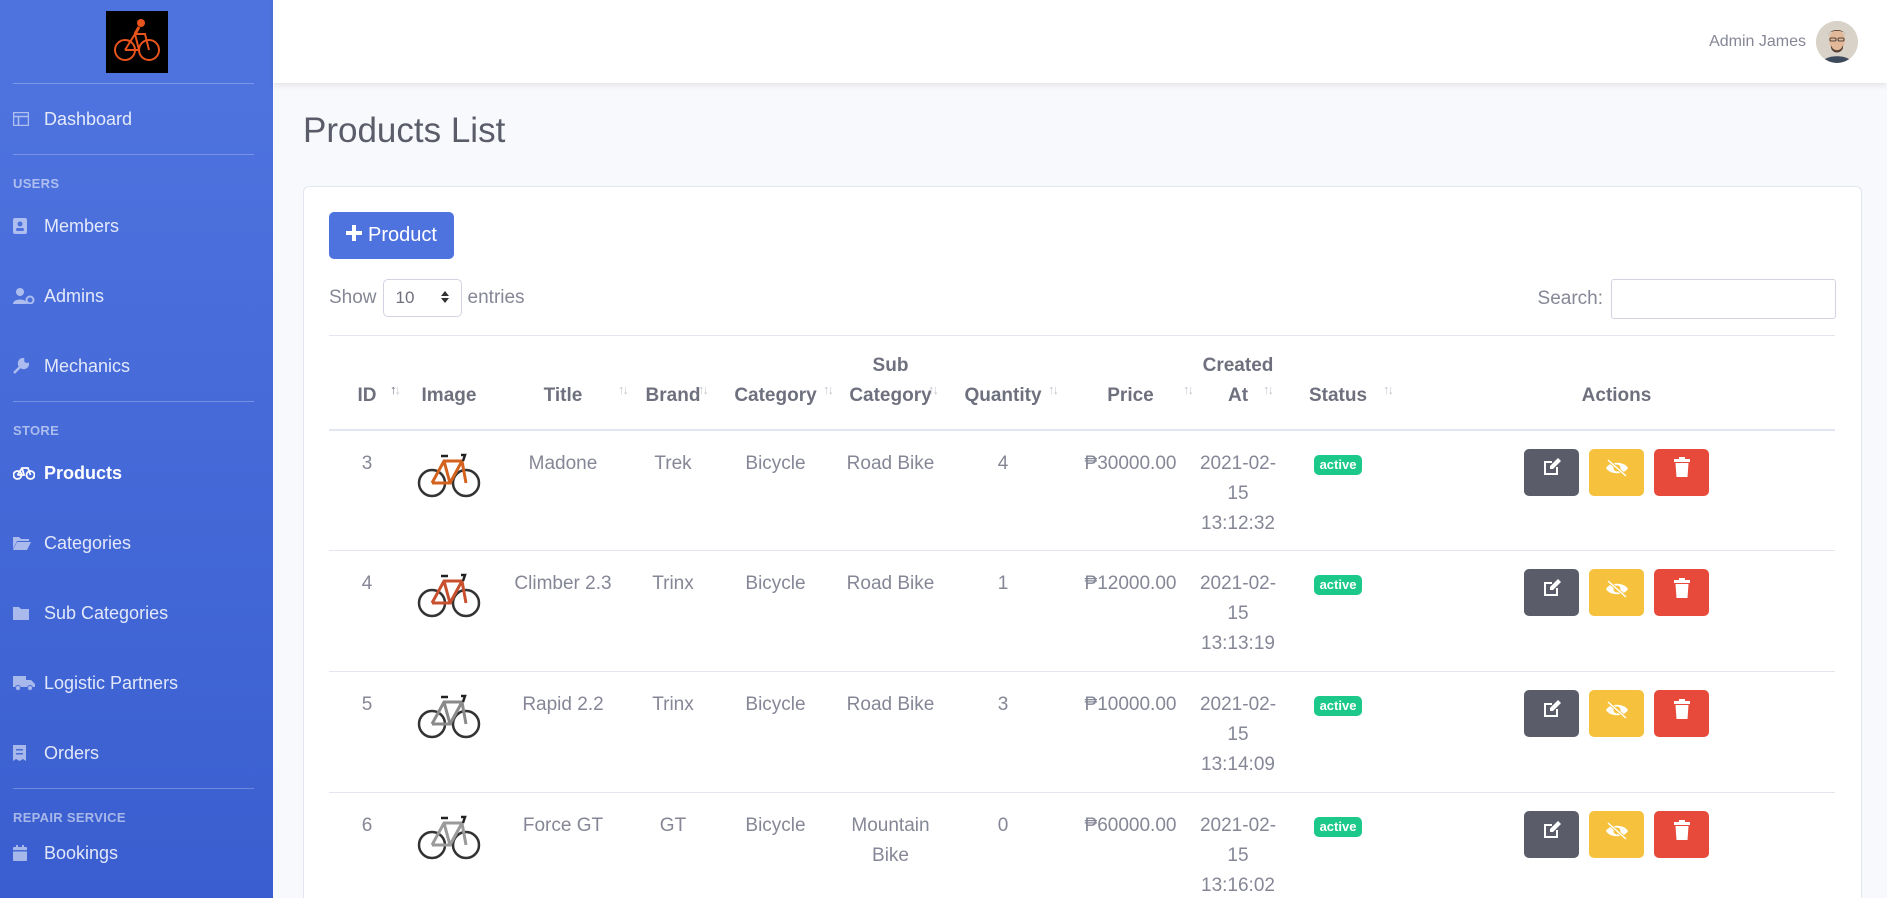 The width and height of the screenshot is (1887, 898). What do you see at coordinates (1238, 885) in the screenshot?
I see `created-time: 13:16:02` at bounding box center [1238, 885].